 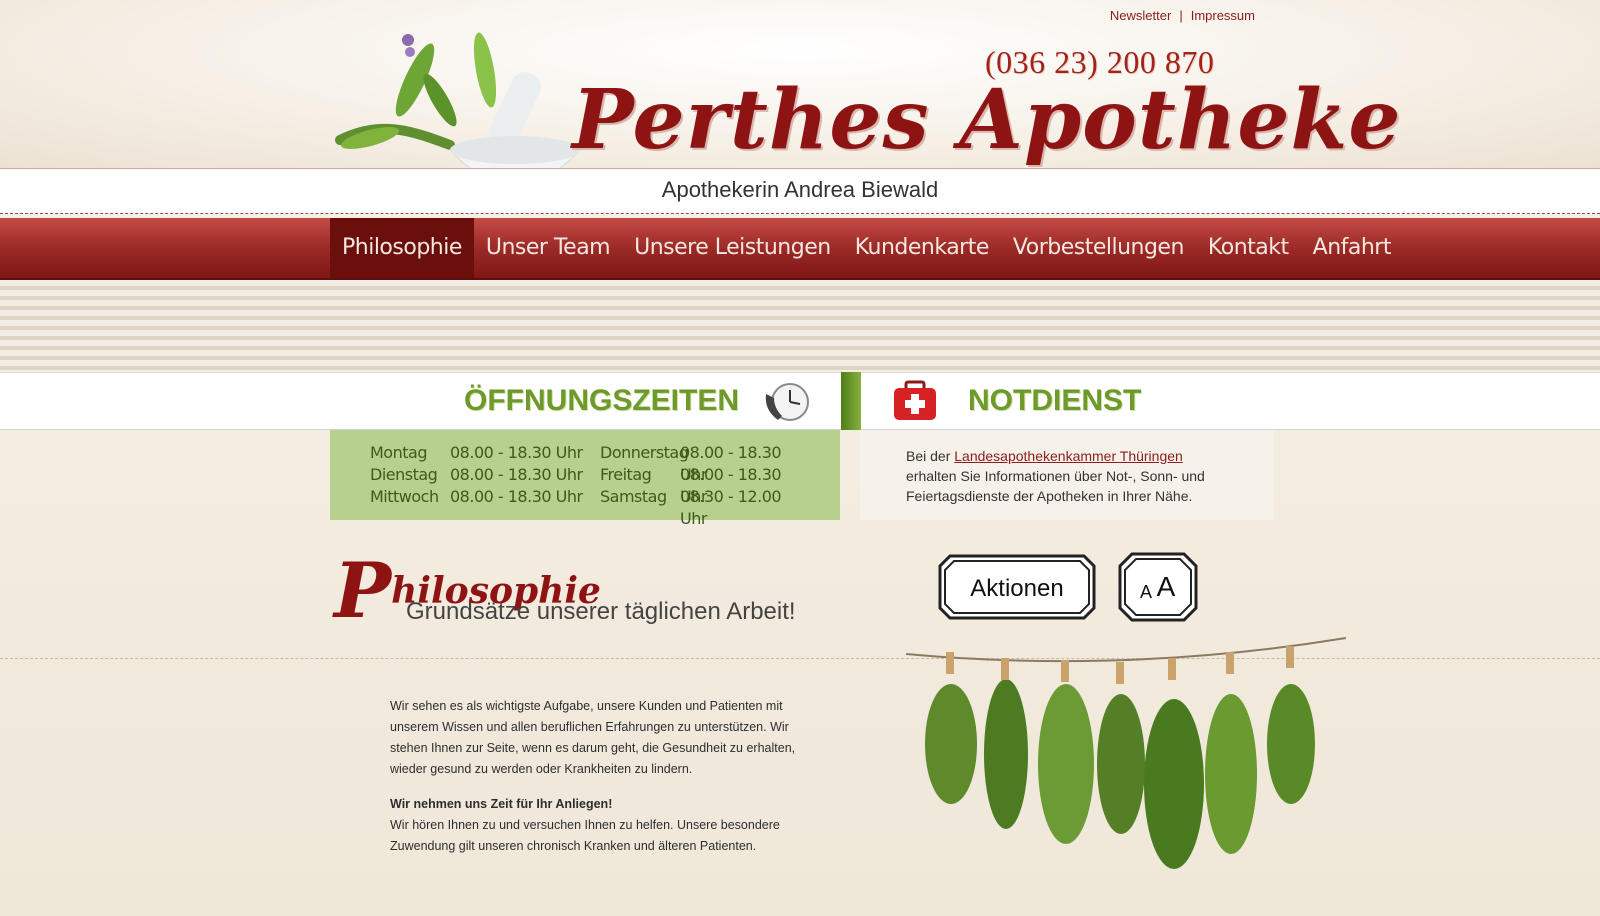 I want to click on philosophy-title-cap: P, so click(x=363, y=590).